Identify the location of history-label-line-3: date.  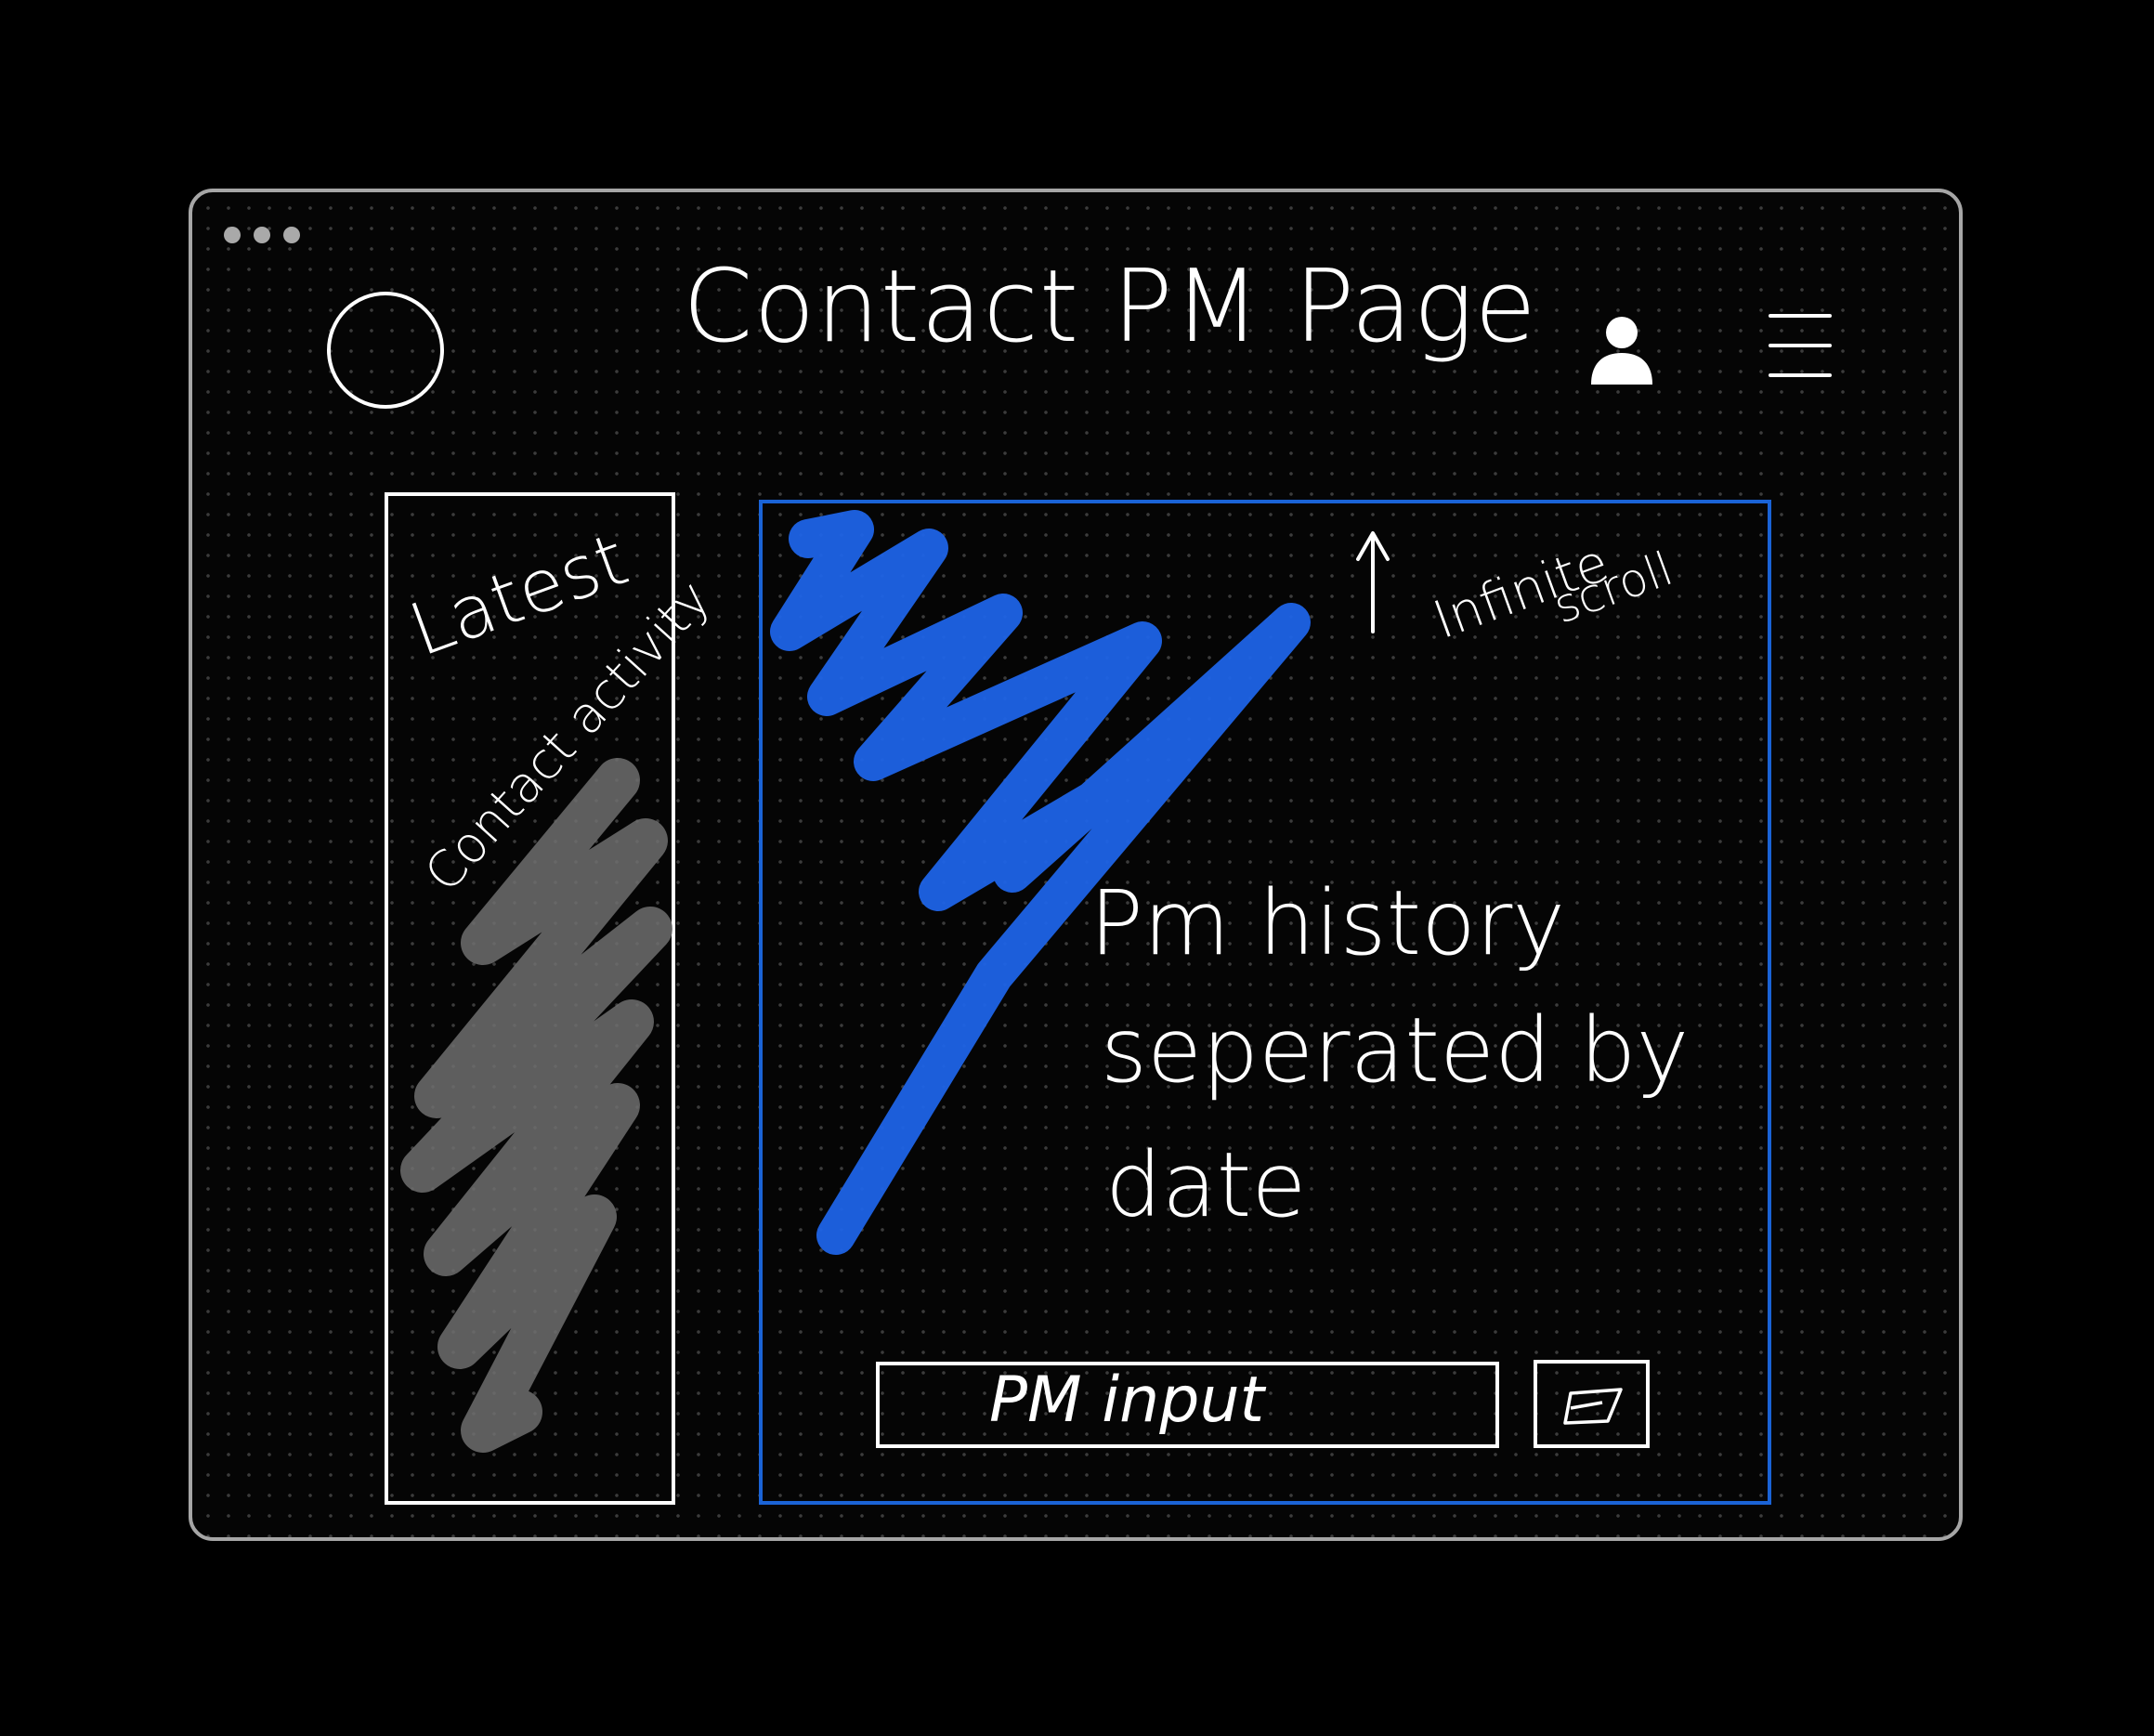
(1206, 1185).